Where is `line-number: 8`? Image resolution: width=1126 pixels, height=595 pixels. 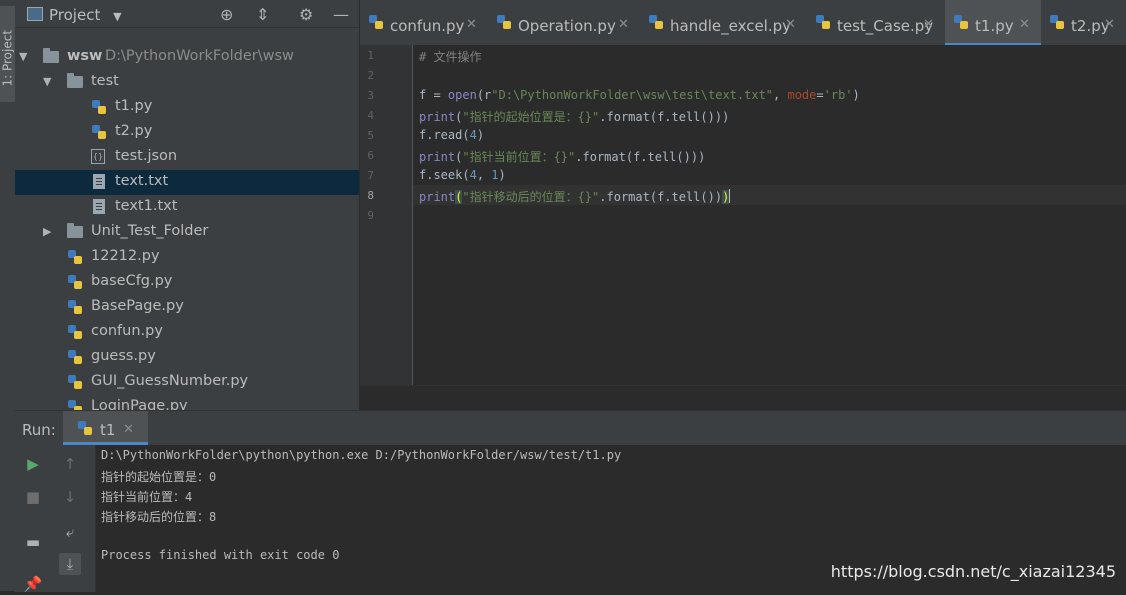
line-number: 8 is located at coordinates (370, 195).